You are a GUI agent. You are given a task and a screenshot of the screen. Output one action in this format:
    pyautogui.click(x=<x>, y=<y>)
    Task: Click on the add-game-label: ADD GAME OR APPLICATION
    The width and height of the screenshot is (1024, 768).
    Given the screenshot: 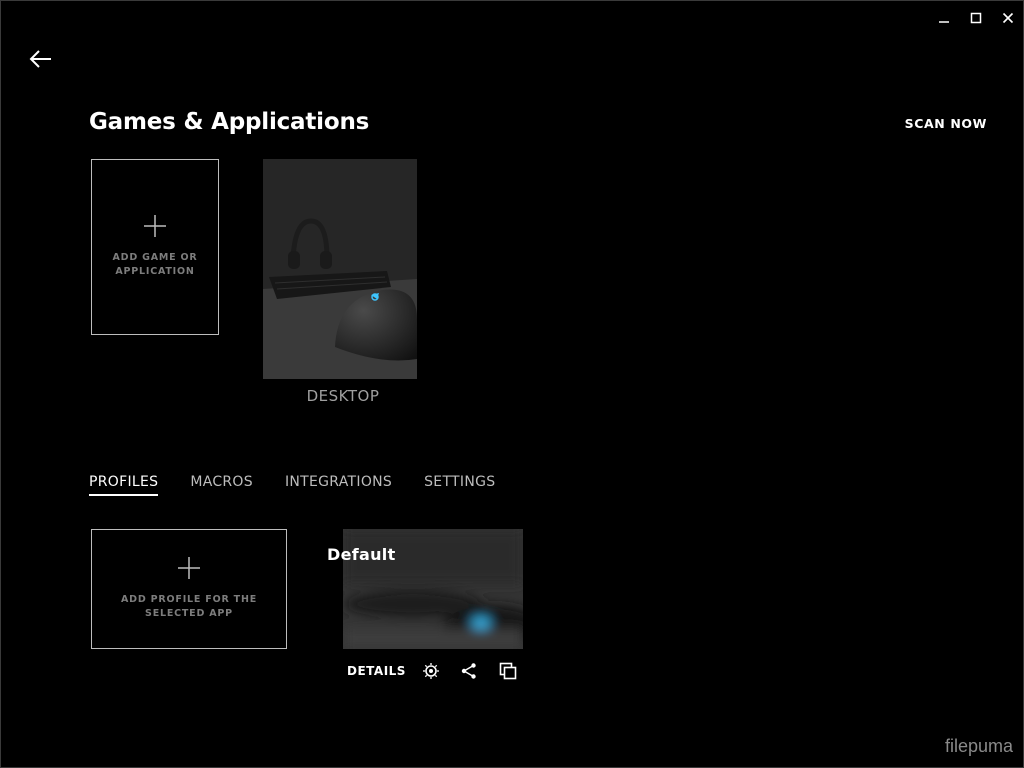 What is the action you would take?
    pyautogui.click(x=154, y=265)
    